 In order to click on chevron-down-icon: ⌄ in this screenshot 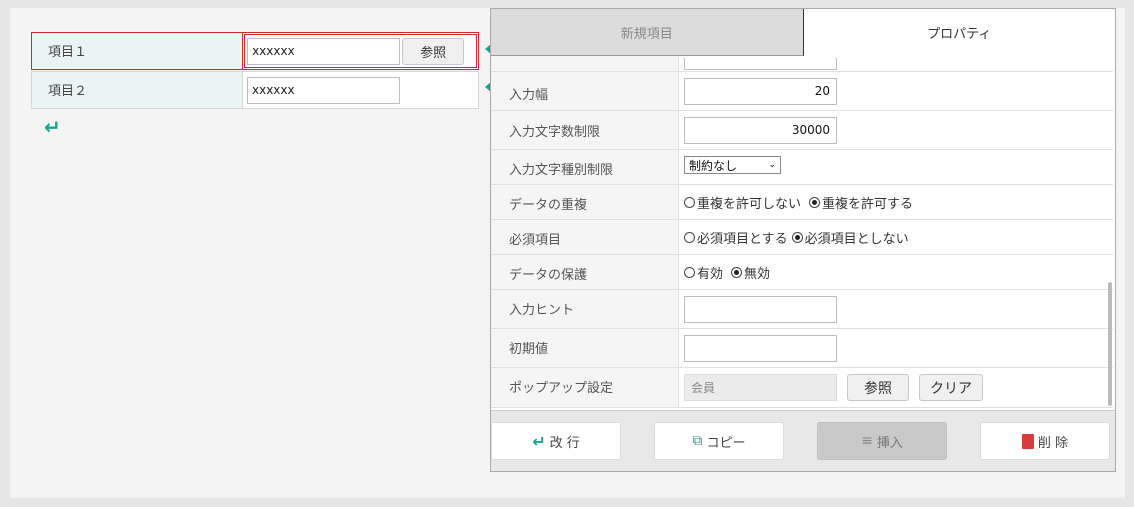, I will do `click(772, 165)`.